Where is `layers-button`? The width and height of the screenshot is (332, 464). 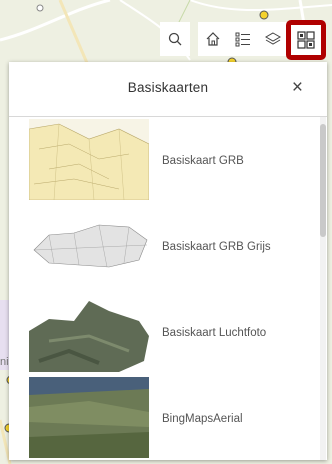
layers-button is located at coordinates (273, 39).